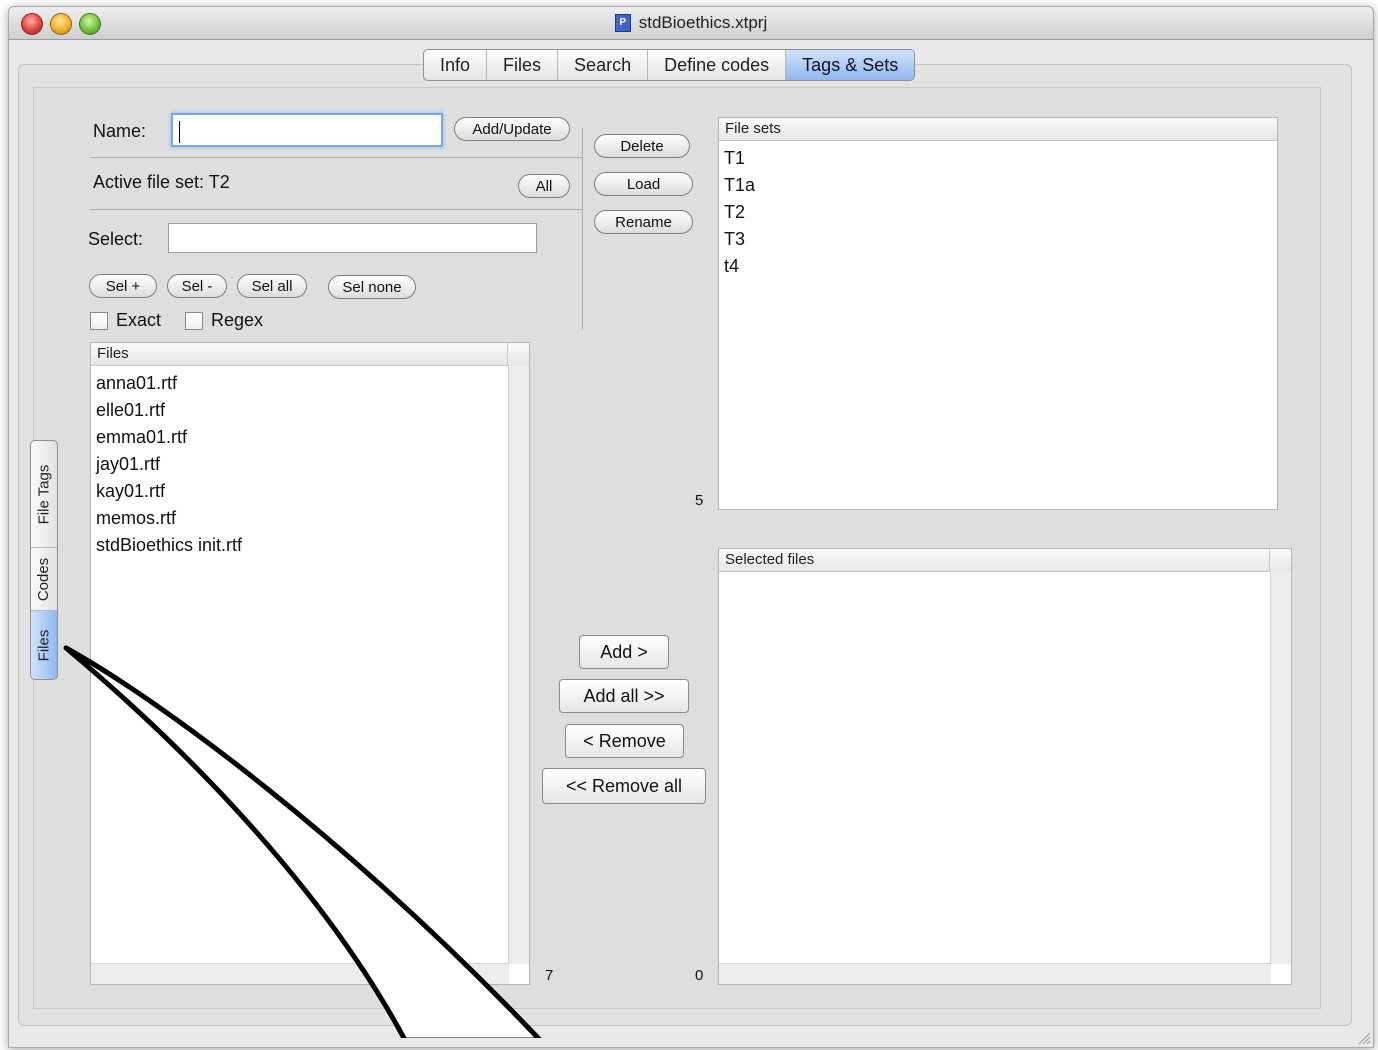  I want to click on exact-checkbox: Exact, so click(125, 320).